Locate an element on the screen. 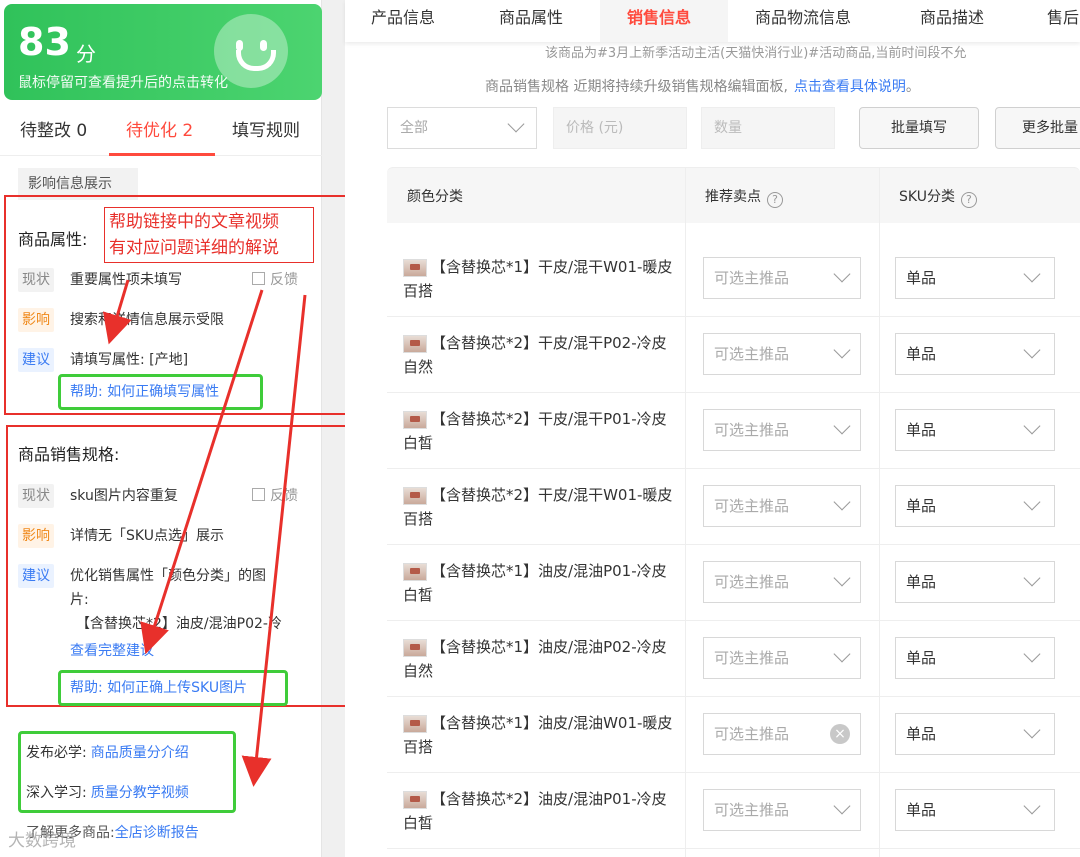 The width and height of the screenshot is (1080, 857). table-header: 颜色分类 推荐卖点? SKU分类? is located at coordinates (733, 195).